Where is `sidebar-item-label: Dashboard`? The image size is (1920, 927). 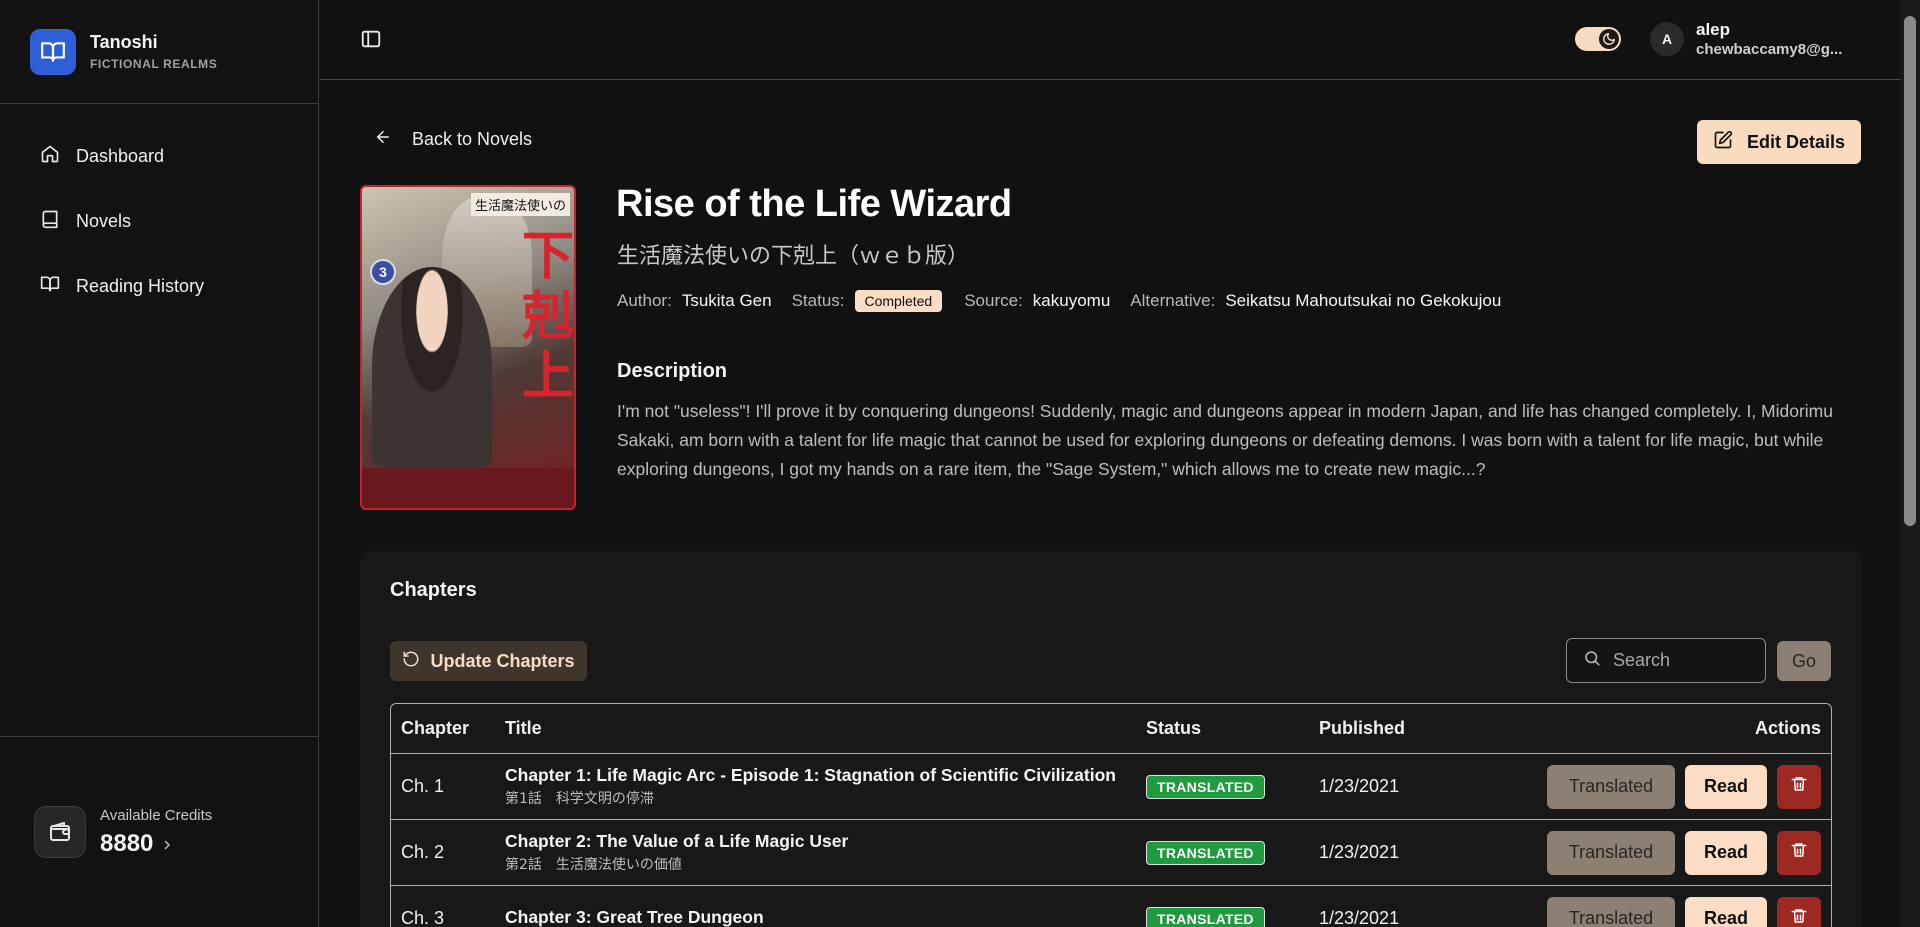 sidebar-item-label: Dashboard is located at coordinates (120, 155).